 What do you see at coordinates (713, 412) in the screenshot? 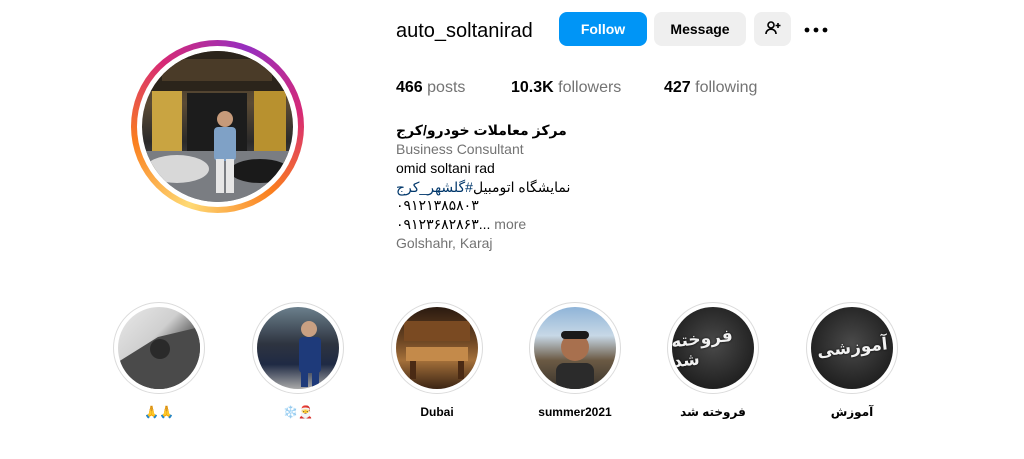
I see `highlight-label: فروخته شد` at bounding box center [713, 412].